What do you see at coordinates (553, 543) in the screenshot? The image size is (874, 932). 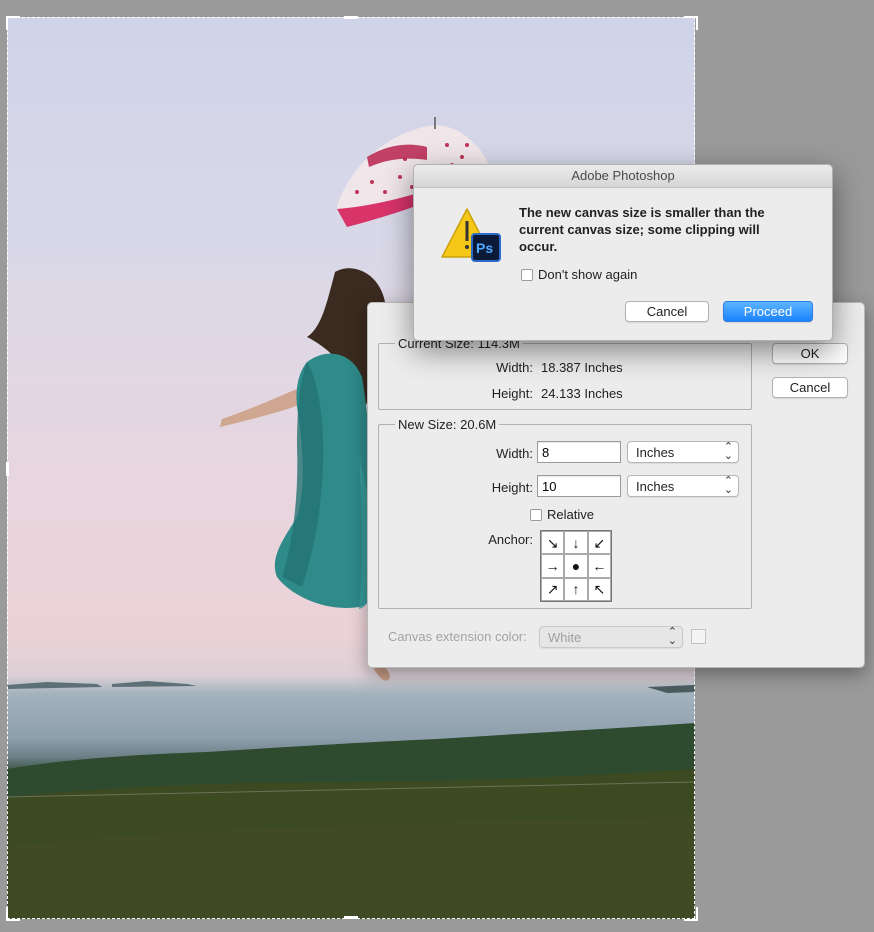 I see `anchor-arrow-nw-icon: ↘` at bounding box center [553, 543].